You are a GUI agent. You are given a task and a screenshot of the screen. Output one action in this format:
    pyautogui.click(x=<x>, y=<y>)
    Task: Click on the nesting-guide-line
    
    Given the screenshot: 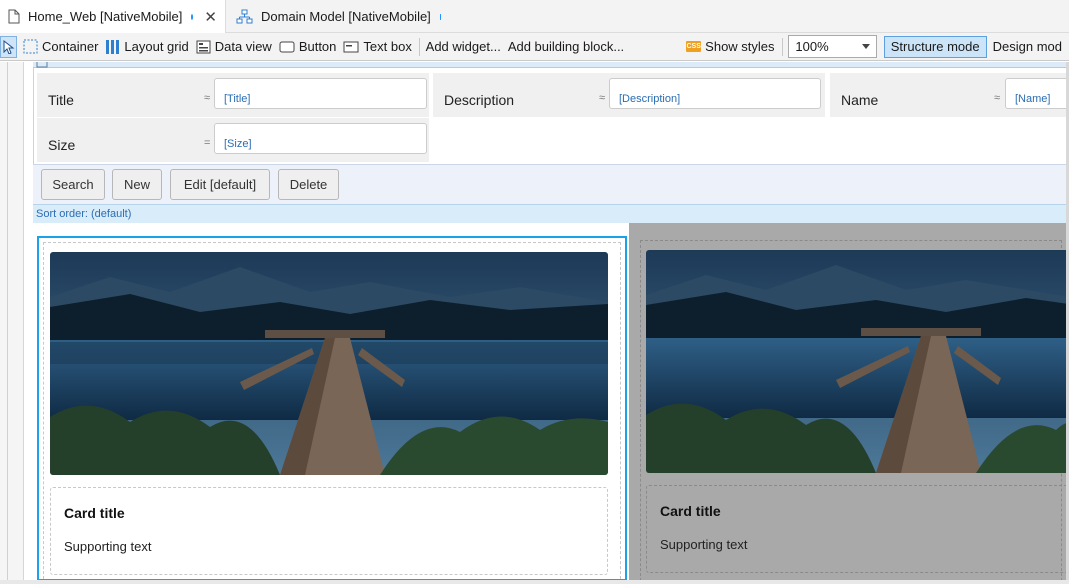 What is the action you would take?
    pyautogui.click(x=7, y=323)
    